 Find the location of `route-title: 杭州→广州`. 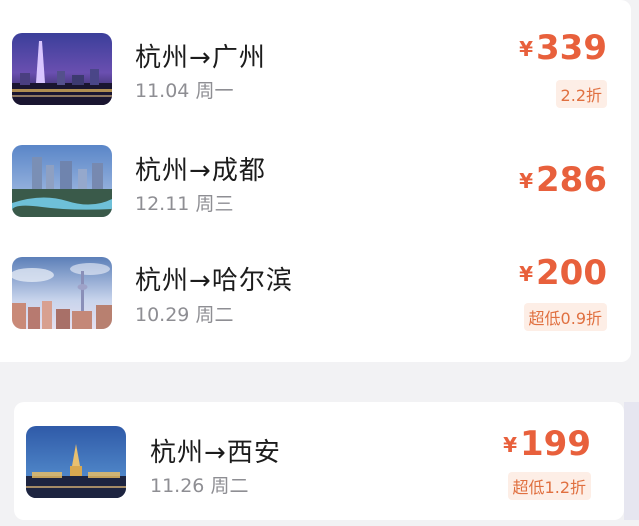

route-title: 杭州→广州 is located at coordinates (200, 58).